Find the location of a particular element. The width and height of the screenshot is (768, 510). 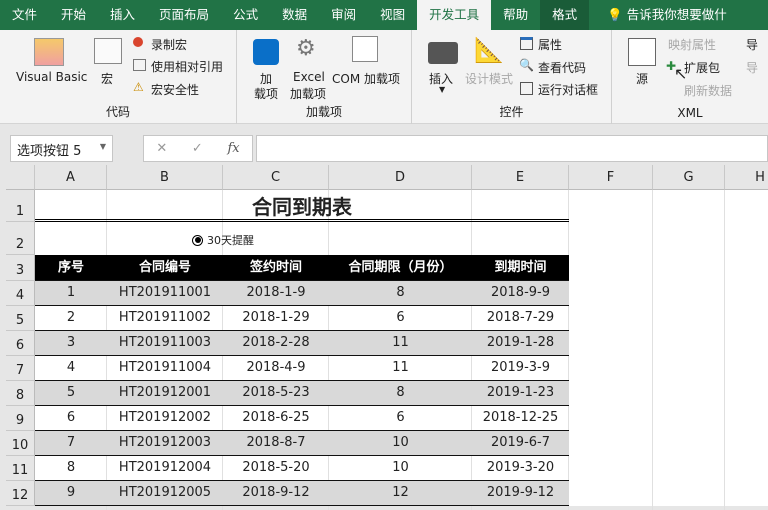

cell: HT201912005 is located at coordinates (165, 493).